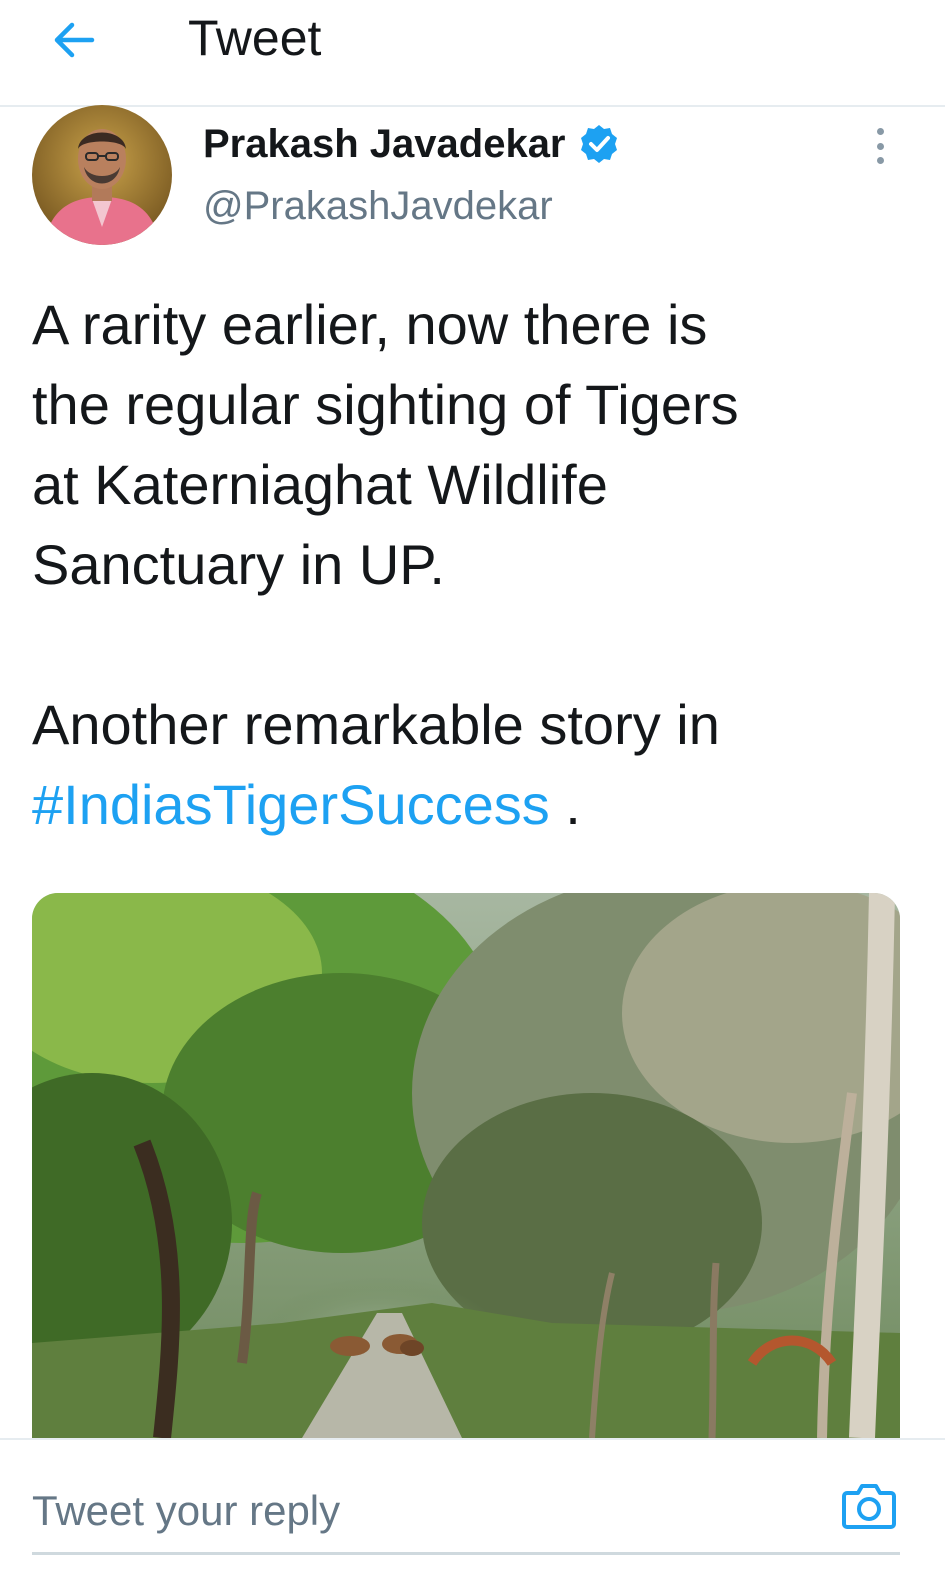 The width and height of the screenshot is (945, 1596). Describe the element at coordinates (412, 1511) in the screenshot. I see `reply-input` at that location.